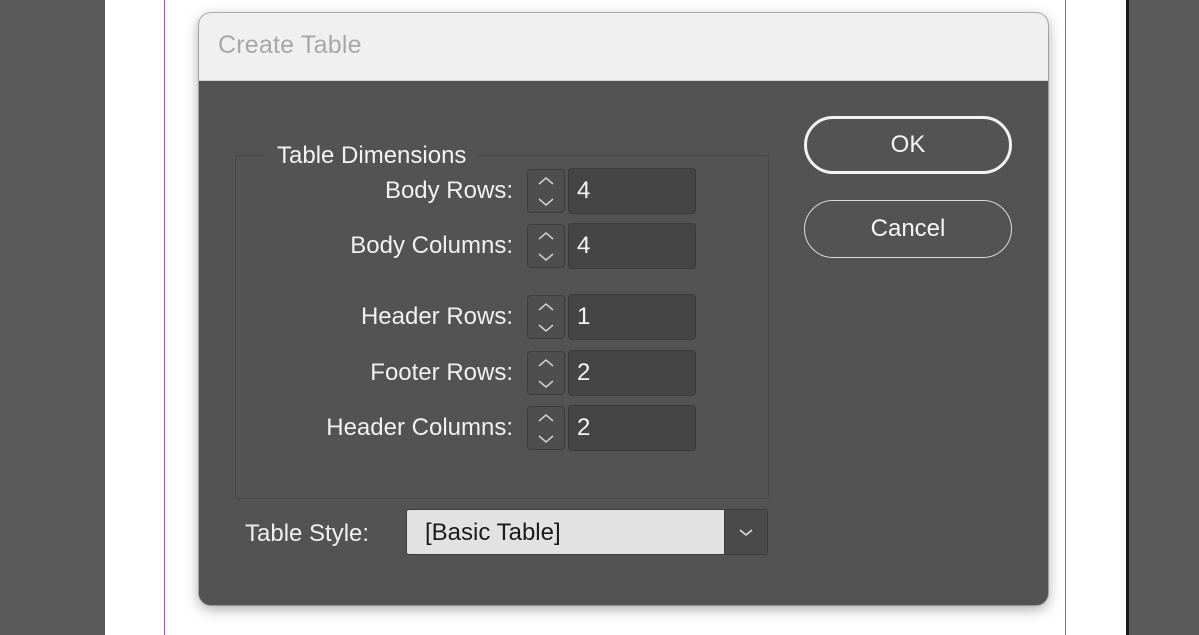  Describe the element at coordinates (290, 45) in the screenshot. I see `dialog-title: Create Table` at that location.